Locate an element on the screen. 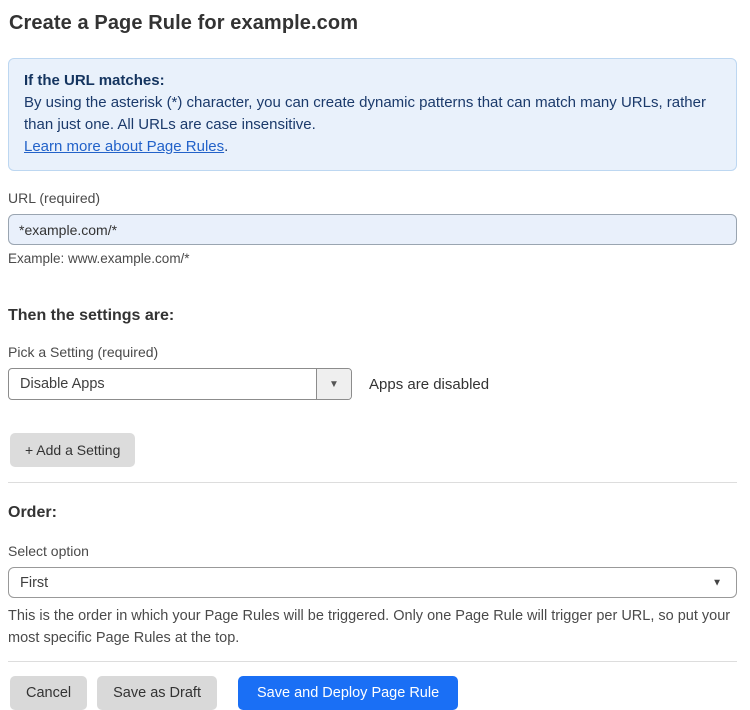 This screenshot has width=750, height=710. setting-dropdown-button: ▼ is located at coordinates (333, 384).